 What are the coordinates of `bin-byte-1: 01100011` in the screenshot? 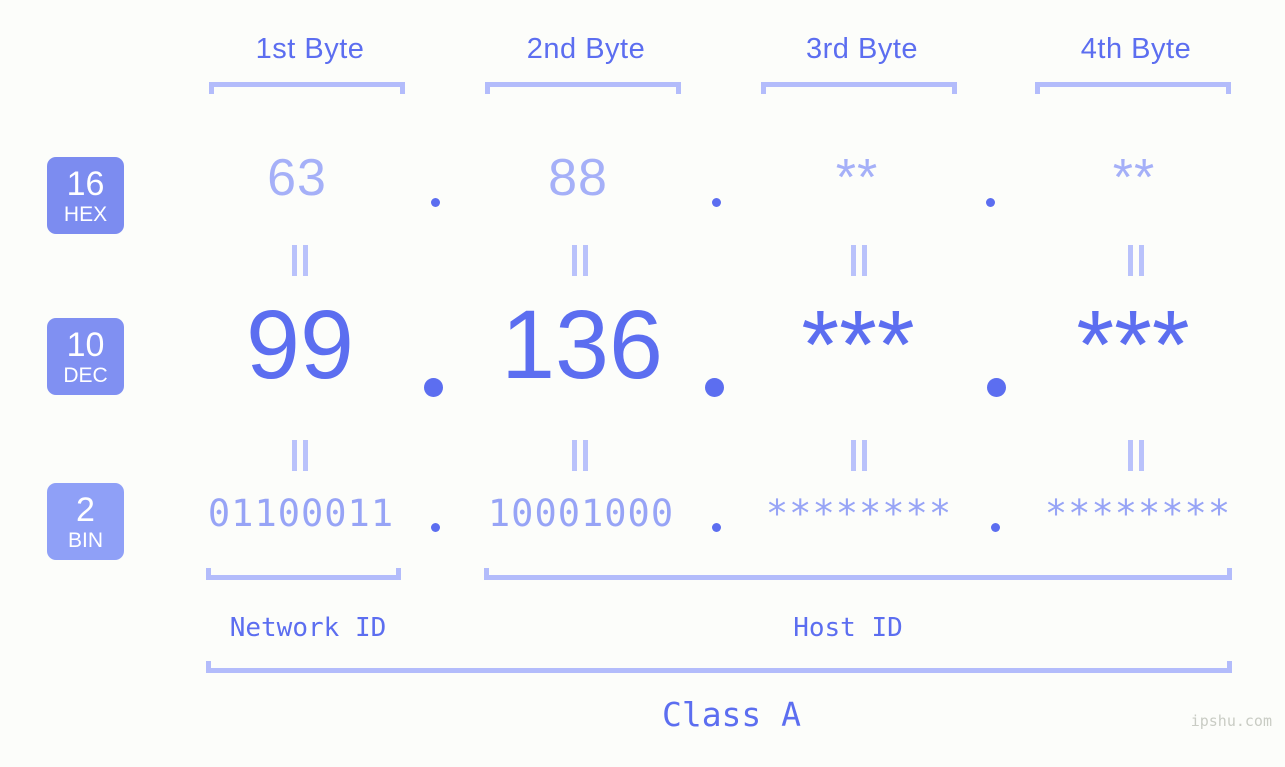 It's located at (301, 513).